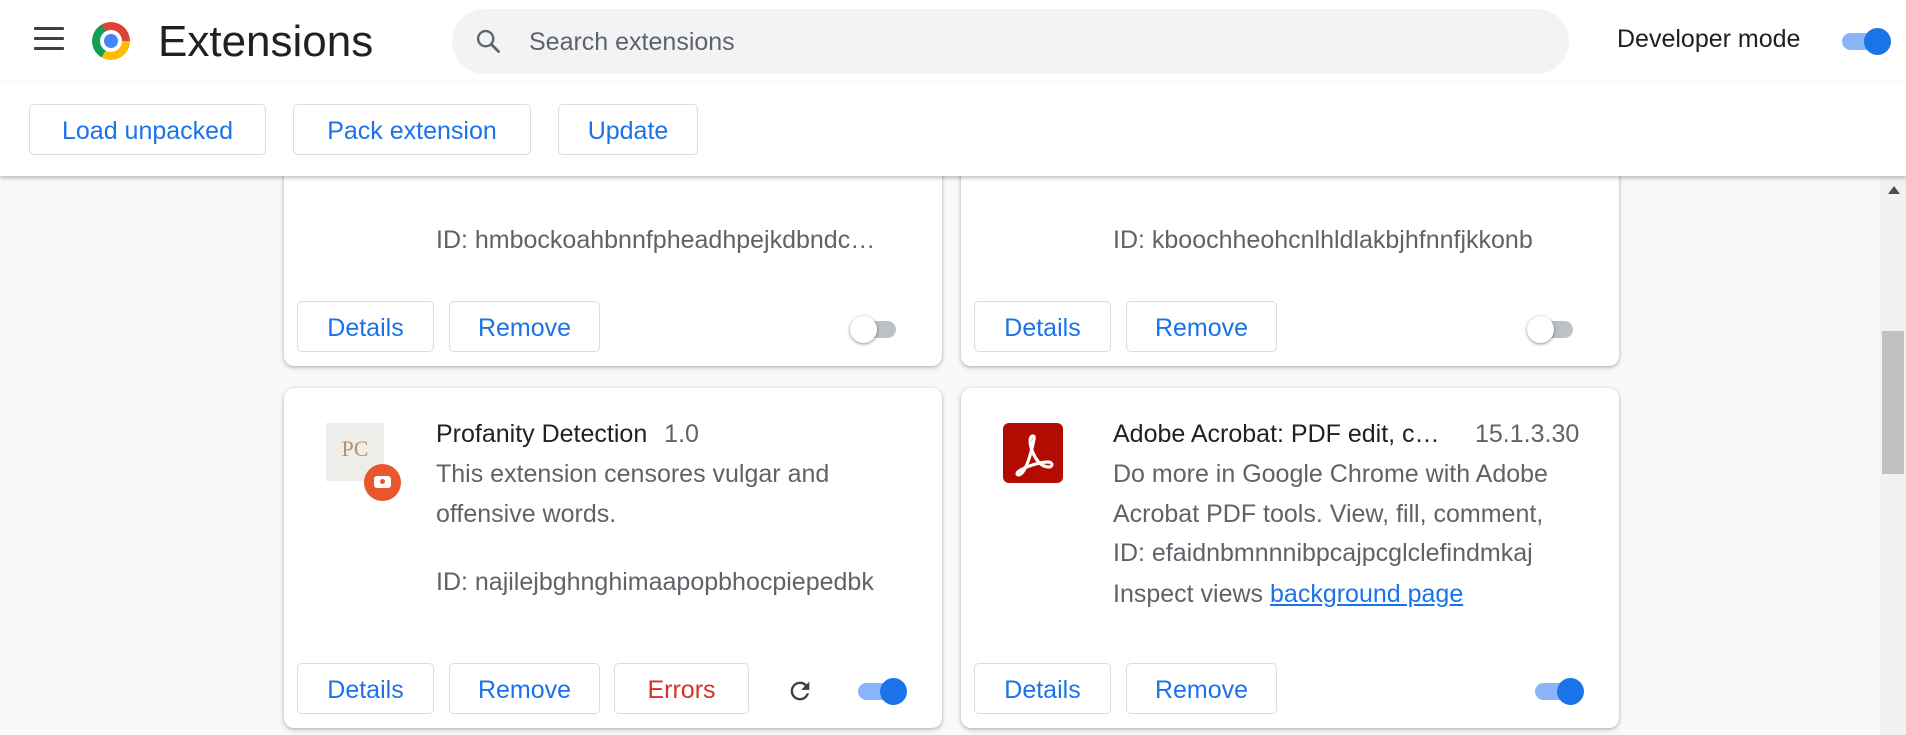  I want to click on top-bar: Extensions Developer mode, so click(953, 41).